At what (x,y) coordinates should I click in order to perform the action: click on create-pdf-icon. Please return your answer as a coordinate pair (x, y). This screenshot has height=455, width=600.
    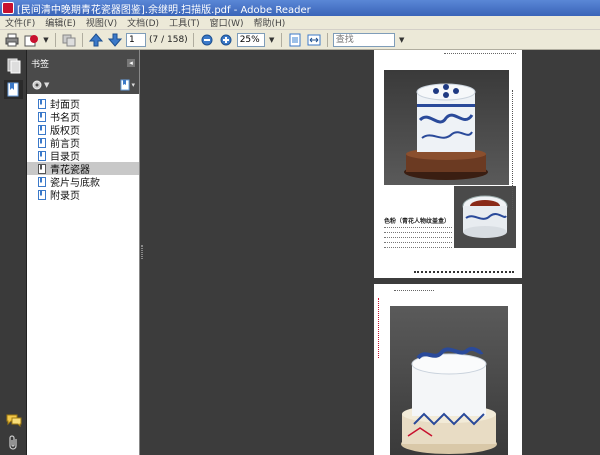
    Looking at the image, I should click on (31, 40).